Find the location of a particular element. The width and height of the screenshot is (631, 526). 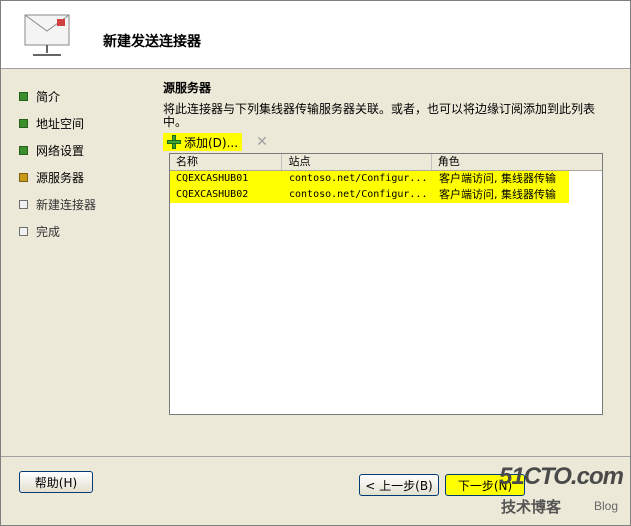

cell-name: CQEXCASHUB02 is located at coordinates (226, 195).